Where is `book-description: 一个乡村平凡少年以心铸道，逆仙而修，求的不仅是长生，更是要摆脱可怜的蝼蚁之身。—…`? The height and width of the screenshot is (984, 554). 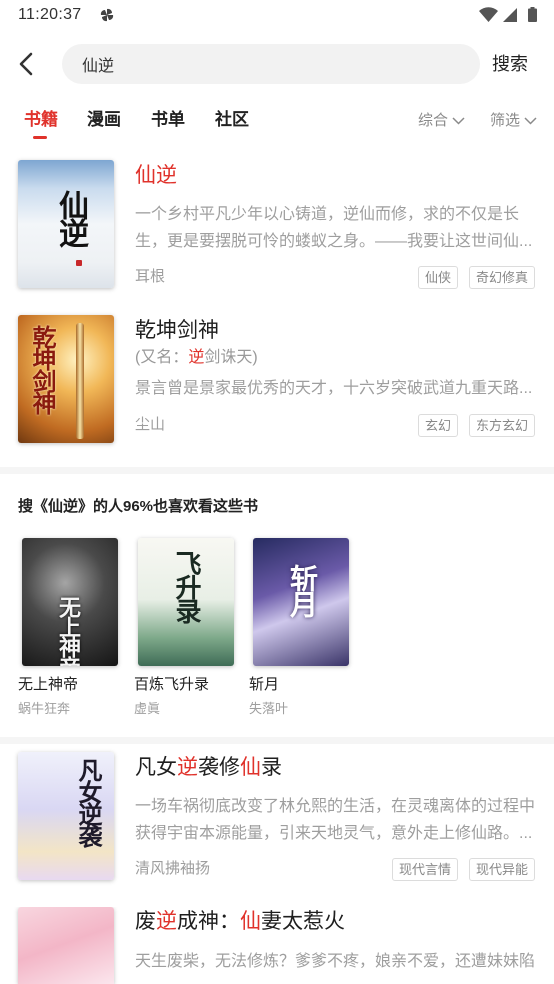
book-description: 一个乡村平凡少年以心铸道，逆仙而修，求的不仅是长生，更是要摆脱可怜的蝼蚁之身。—… is located at coordinates (334, 228).